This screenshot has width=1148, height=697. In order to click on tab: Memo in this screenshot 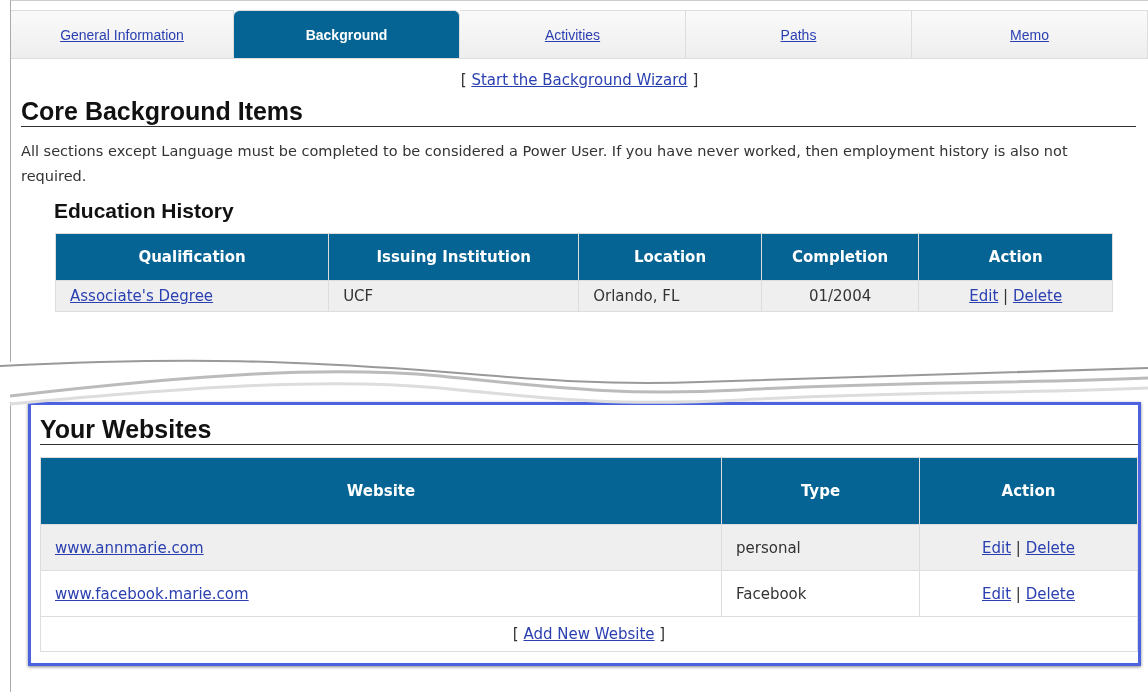, I will do `click(1030, 34)`.